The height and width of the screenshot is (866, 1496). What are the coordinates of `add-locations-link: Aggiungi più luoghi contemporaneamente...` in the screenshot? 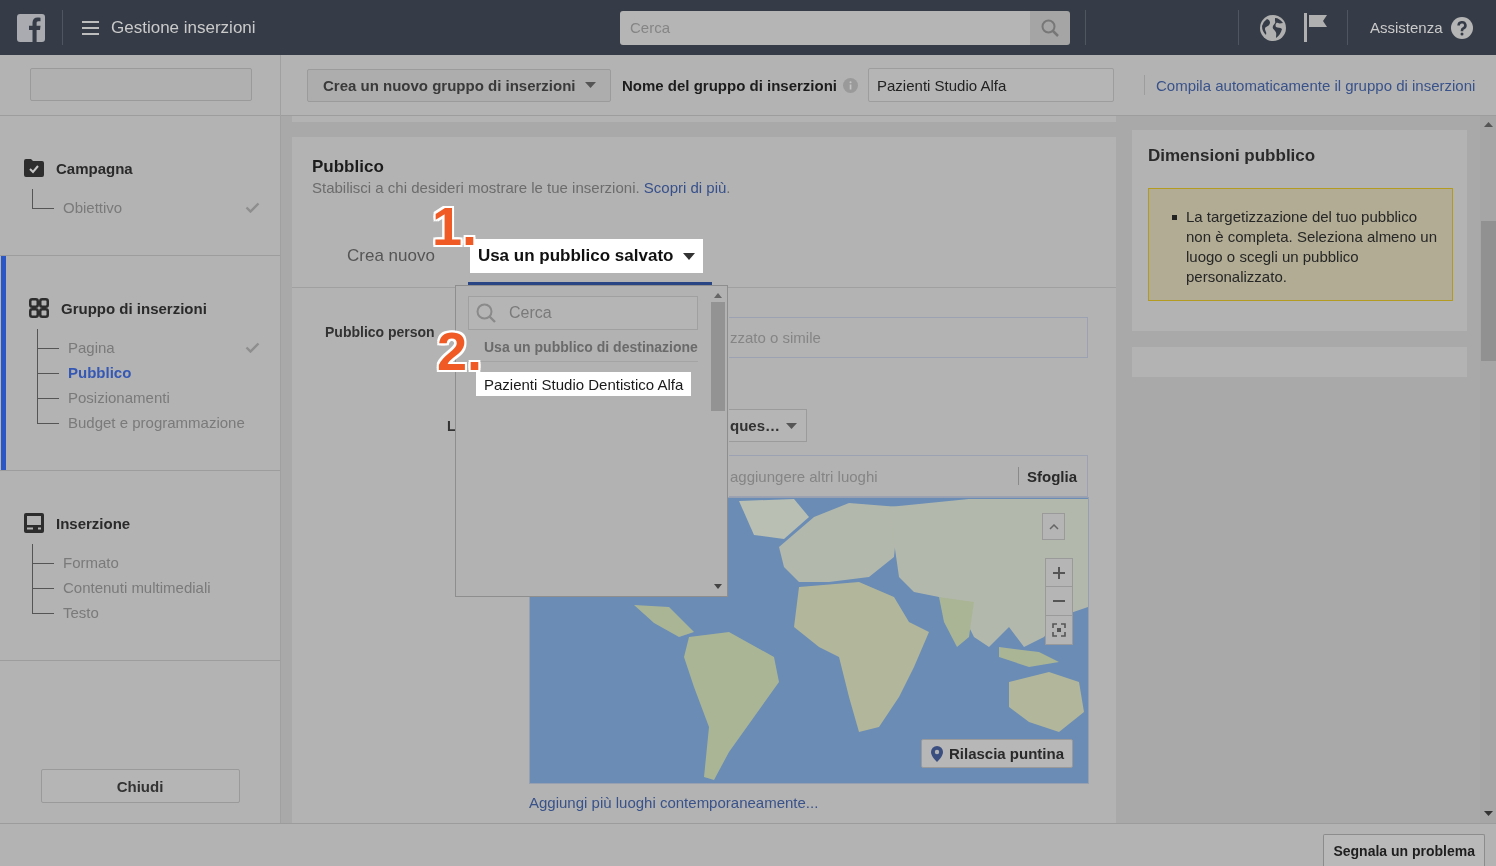 It's located at (674, 803).